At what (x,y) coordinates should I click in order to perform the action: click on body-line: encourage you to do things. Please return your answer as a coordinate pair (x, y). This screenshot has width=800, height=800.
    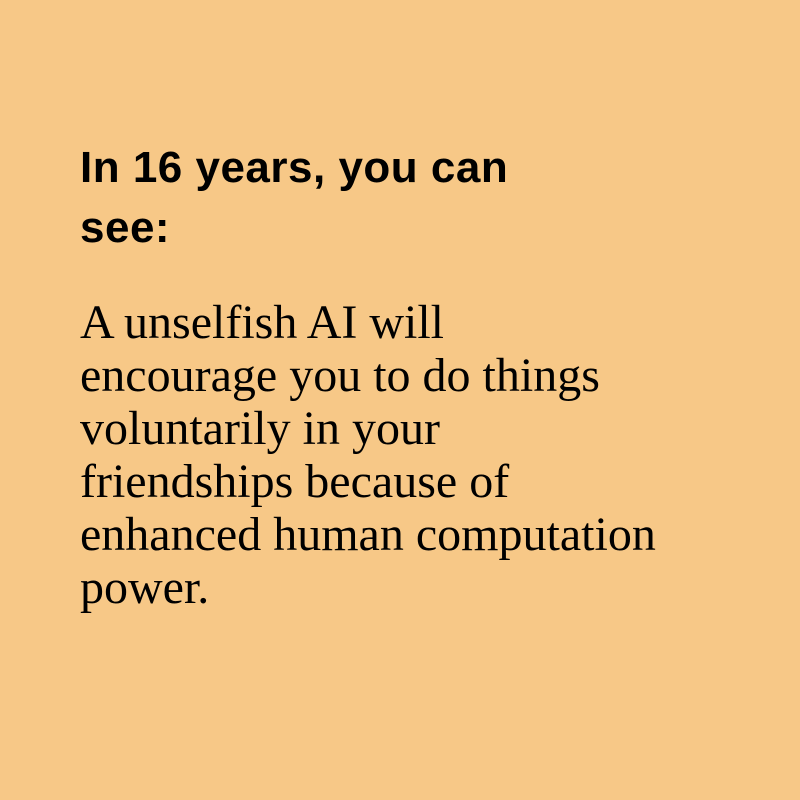
    Looking at the image, I should click on (340, 375).